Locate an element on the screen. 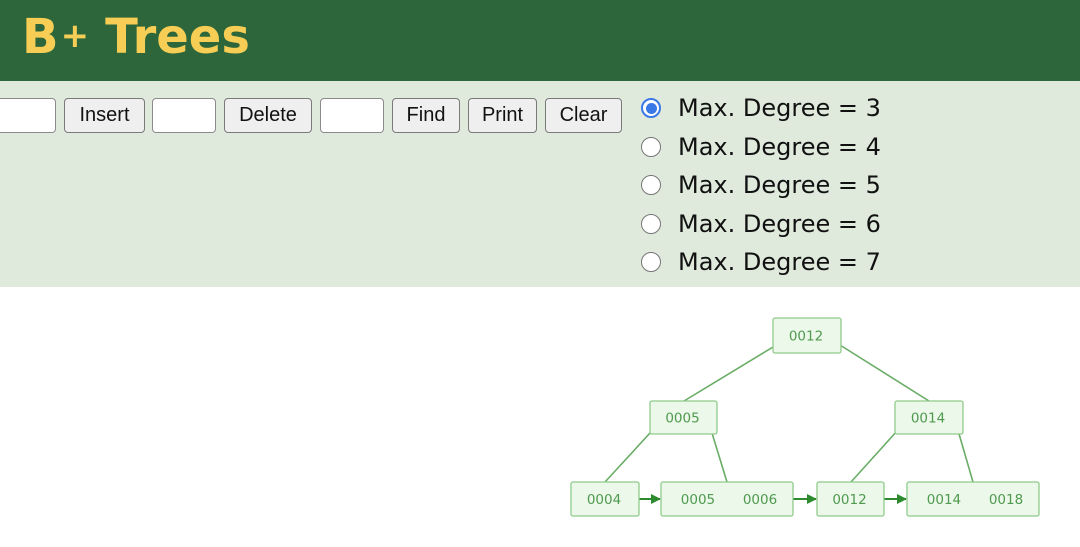  internal-node: 0005 is located at coordinates (683, 417).